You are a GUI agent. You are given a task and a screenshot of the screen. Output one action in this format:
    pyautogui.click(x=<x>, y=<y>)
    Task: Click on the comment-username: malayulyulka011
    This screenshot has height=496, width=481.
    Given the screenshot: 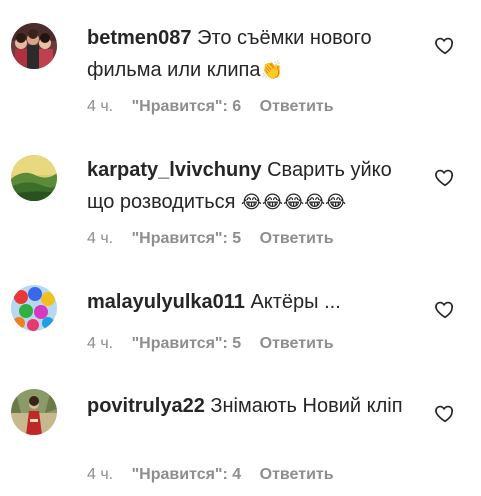 What is the action you would take?
    pyautogui.click(x=166, y=302)
    